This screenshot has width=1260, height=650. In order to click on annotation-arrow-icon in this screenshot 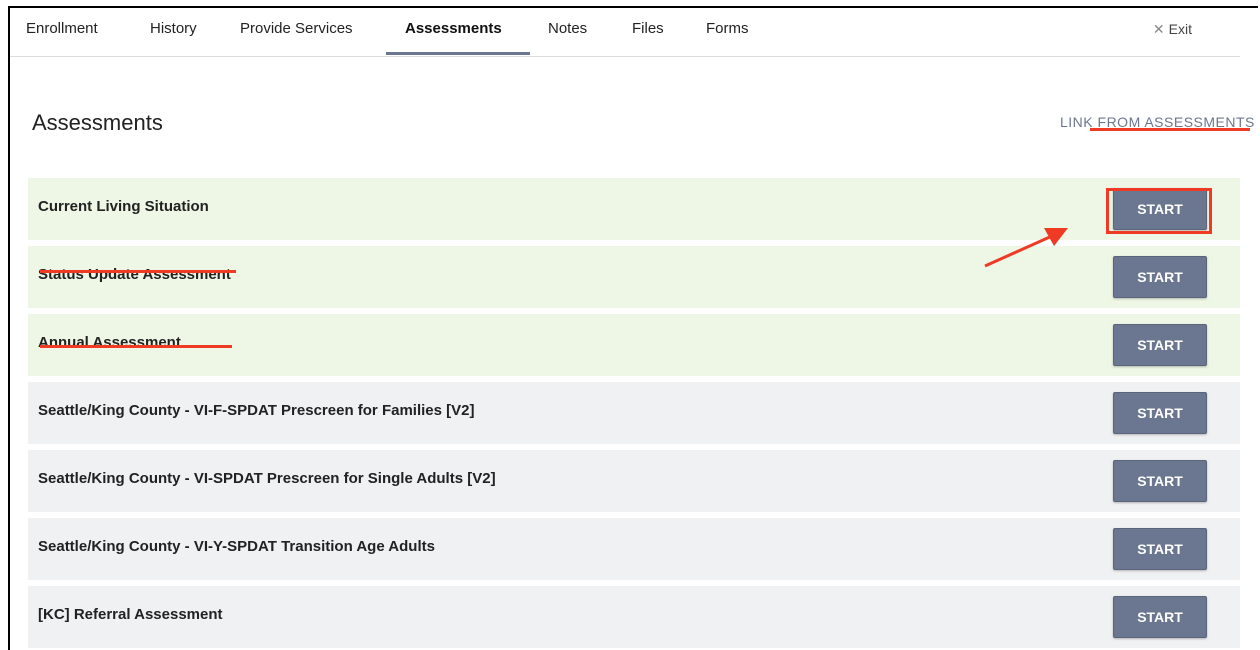, I will do `click(1026, 248)`.